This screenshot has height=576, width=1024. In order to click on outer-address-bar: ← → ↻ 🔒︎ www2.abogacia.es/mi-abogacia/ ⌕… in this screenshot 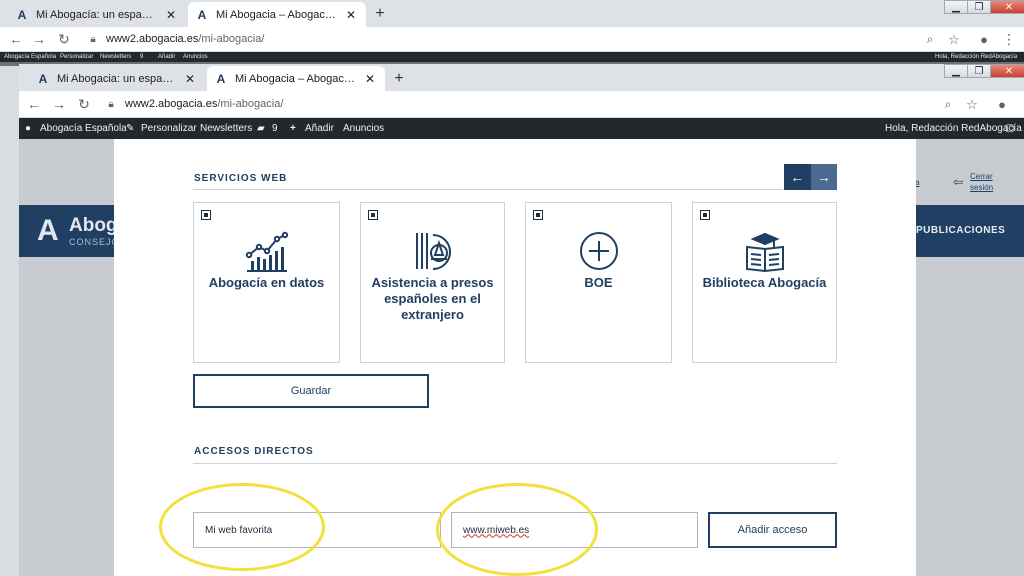, I will do `click(512, 39)`.